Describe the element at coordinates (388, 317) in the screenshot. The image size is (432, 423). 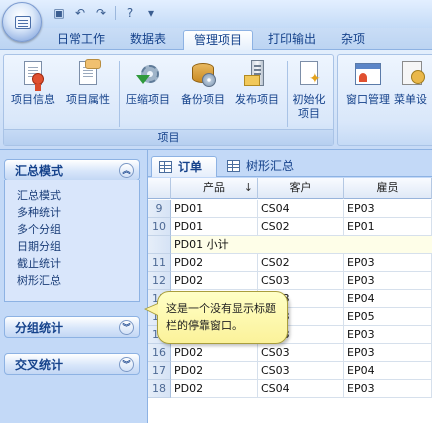
I see `employee-cell: EP05` at that location.